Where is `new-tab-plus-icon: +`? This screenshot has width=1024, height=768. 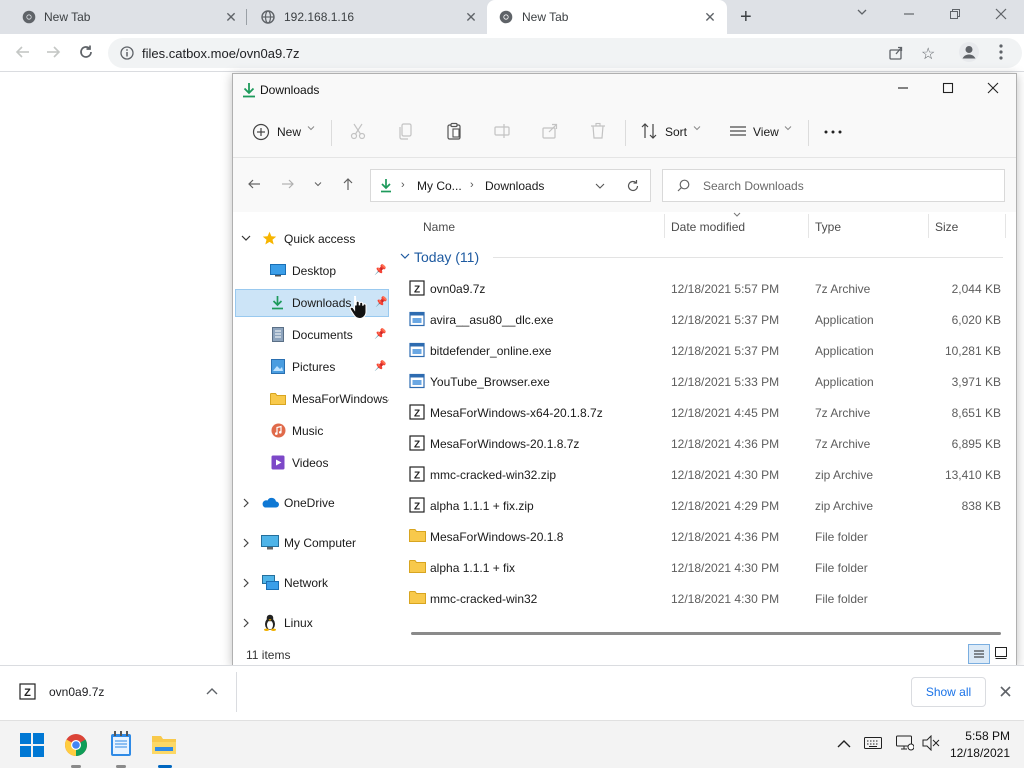 new-tab-plus-icon: + is located at coordinates (746, 17).